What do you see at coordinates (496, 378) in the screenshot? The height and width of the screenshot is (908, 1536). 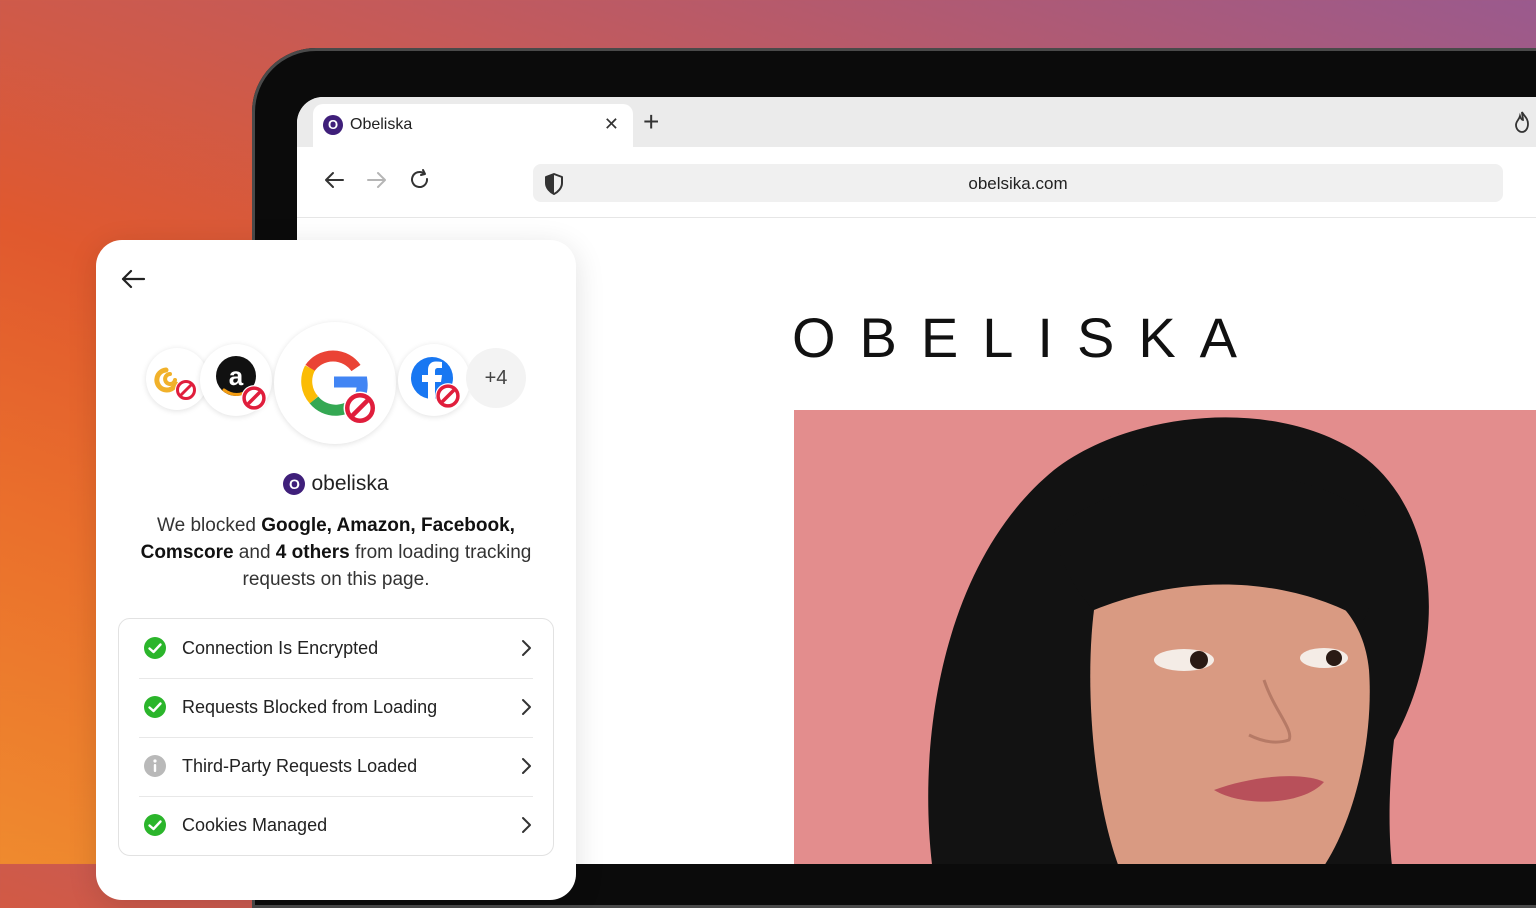 I see `more-trackers-count: +4` at bounding box center [496, 378].